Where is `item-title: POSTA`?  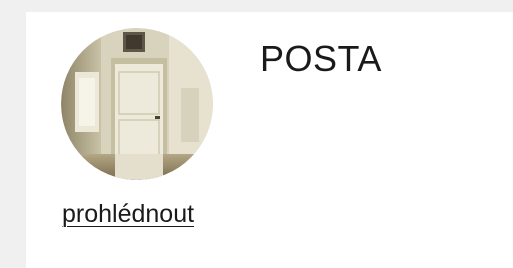 item-title: POSTA is located at coordinates (321, 58).